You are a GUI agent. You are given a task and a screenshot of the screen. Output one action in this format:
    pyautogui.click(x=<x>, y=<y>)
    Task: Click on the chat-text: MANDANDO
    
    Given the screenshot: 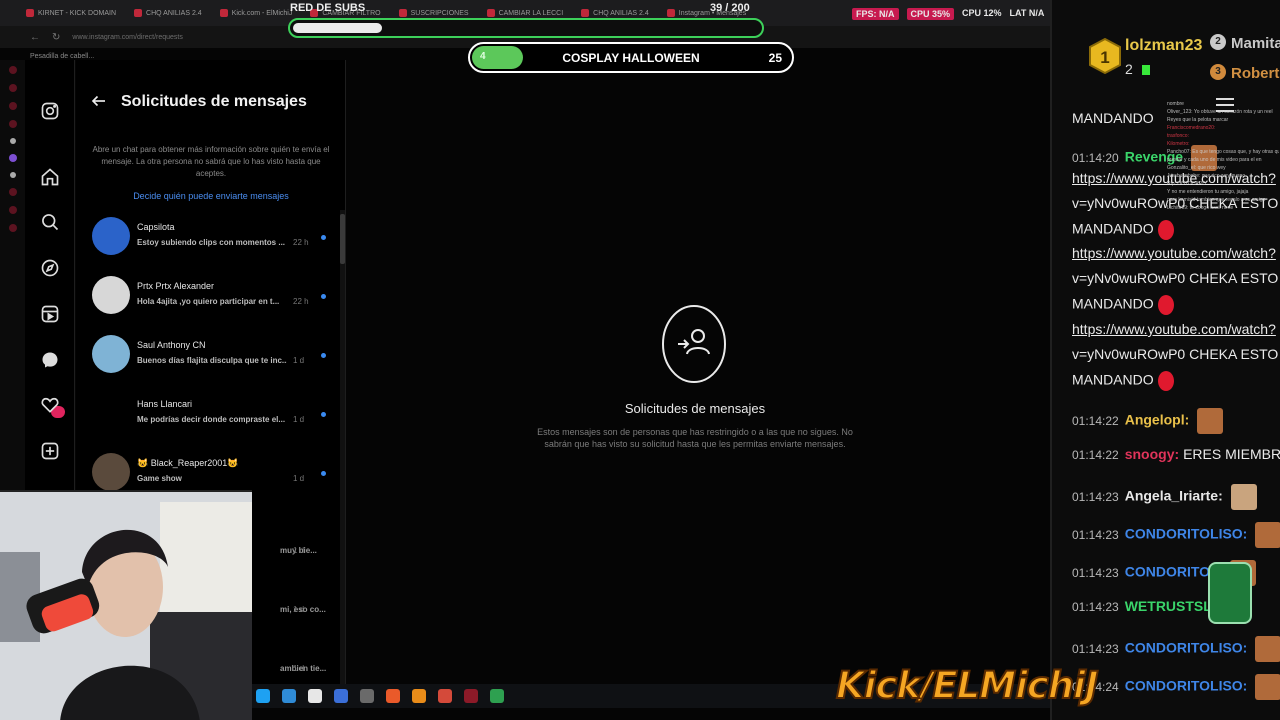 What is the action you would take?
    pyautogui.click(x=1113, y=118)
    